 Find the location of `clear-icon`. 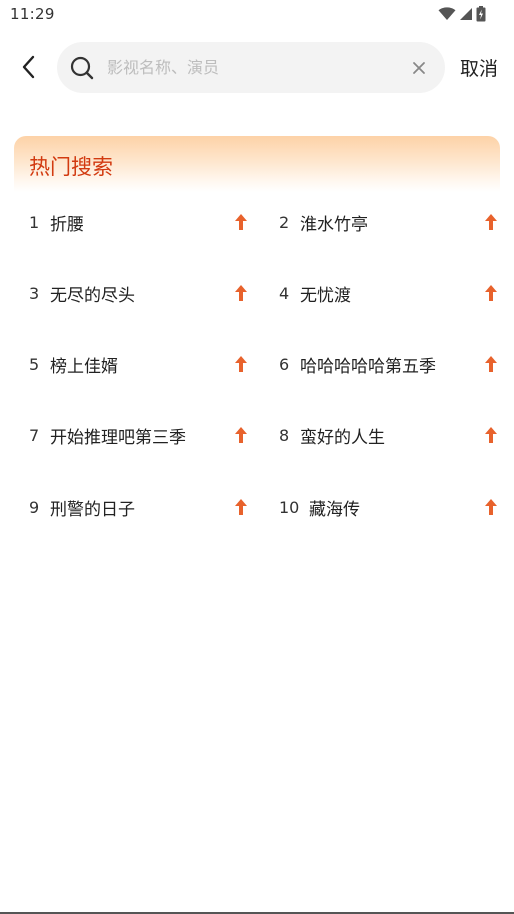

clear-icon is located at coordinates (419, 68).